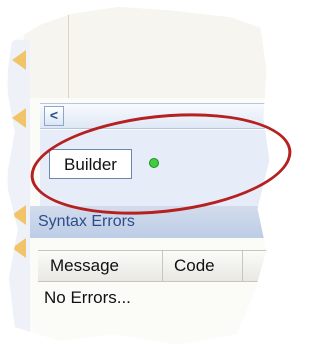 Image resolution: width=320 pixels, height=348 pixels. I want to click on panel-divider, so click(68, 52).